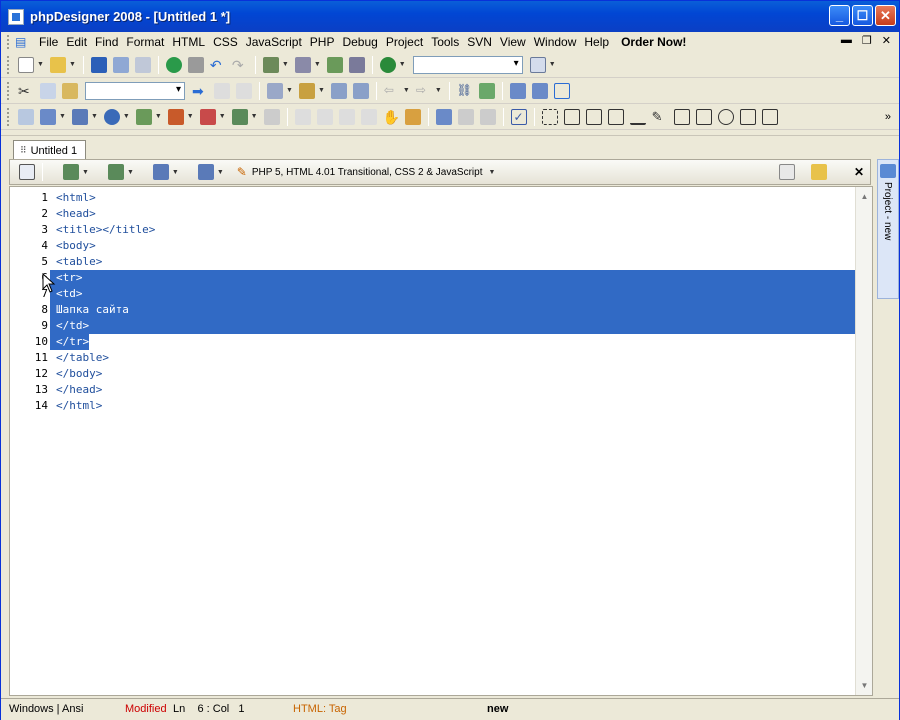 This screenshot has width=900, height=720. What do you see at coordinates (135, 90) in the screenshot?
I see `font-select` at bounding box center [135, 90].